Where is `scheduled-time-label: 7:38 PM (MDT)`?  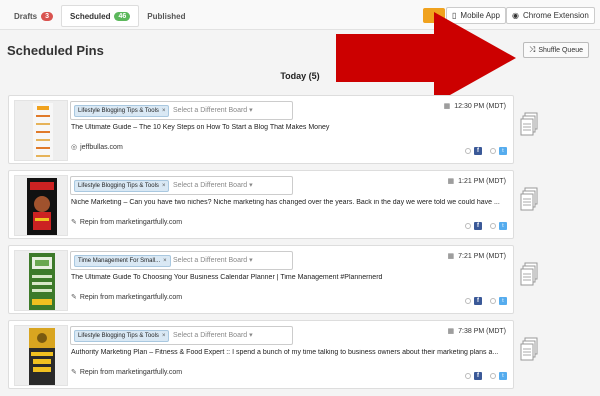 scheduled-time-label: 7:38 PM (MDT) is located at coordinates (482, 331).